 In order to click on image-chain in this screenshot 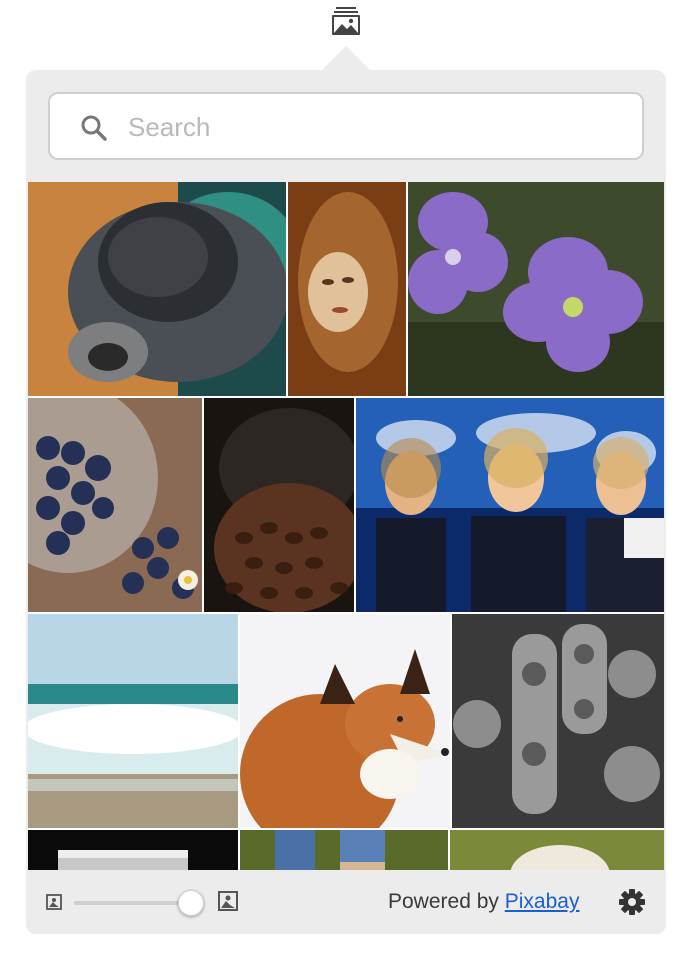, I will do `click(558, 721)`.